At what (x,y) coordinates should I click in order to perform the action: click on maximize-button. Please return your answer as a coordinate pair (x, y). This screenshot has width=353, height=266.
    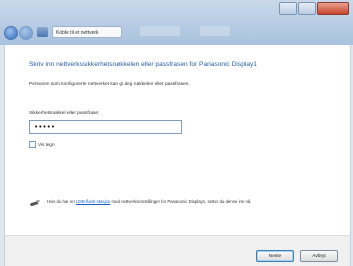
    Looking at the image, I should click on (307, 8).